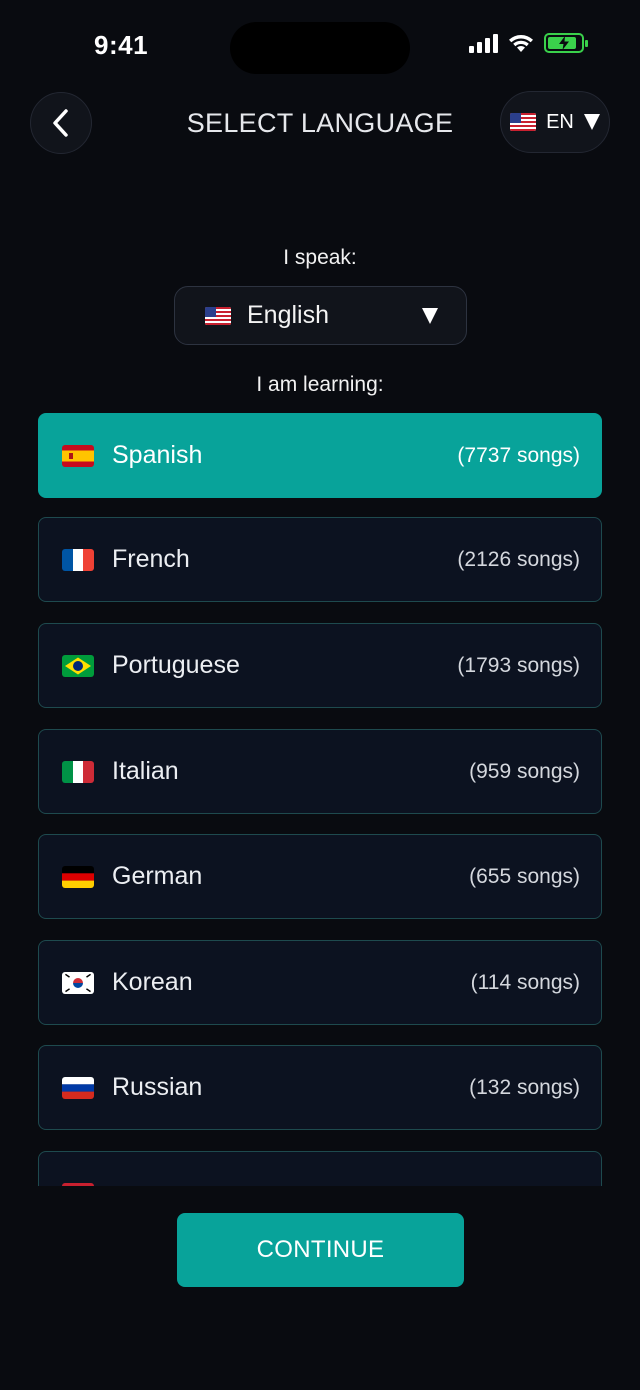 This screenshot has height=1390, width=640. Describe the element at coordinates (78, 1087) in the screenshot. I see `ru-flag-icon` at that location.